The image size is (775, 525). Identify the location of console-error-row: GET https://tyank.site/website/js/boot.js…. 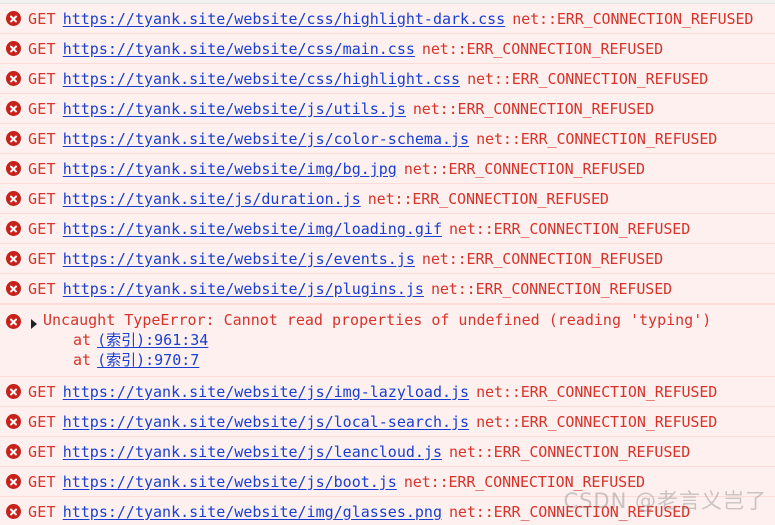
(387, 482).